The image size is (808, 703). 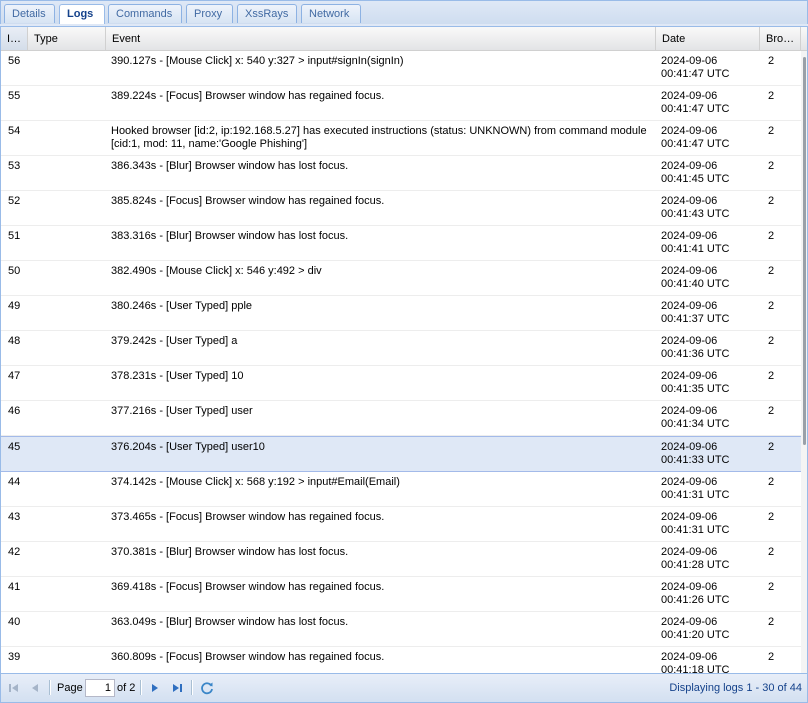 I want to click on tab-network-label: Network, so click(x=329, y=14).